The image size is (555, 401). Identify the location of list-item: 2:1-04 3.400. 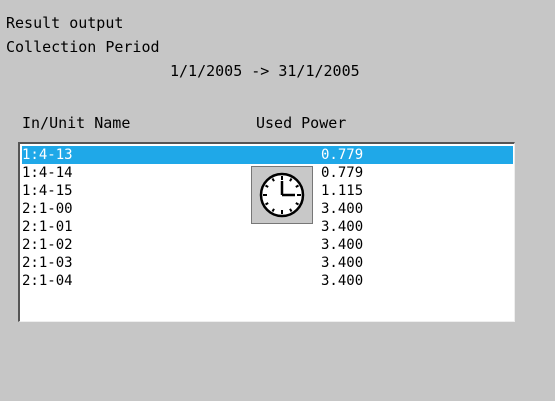
(267, 281).